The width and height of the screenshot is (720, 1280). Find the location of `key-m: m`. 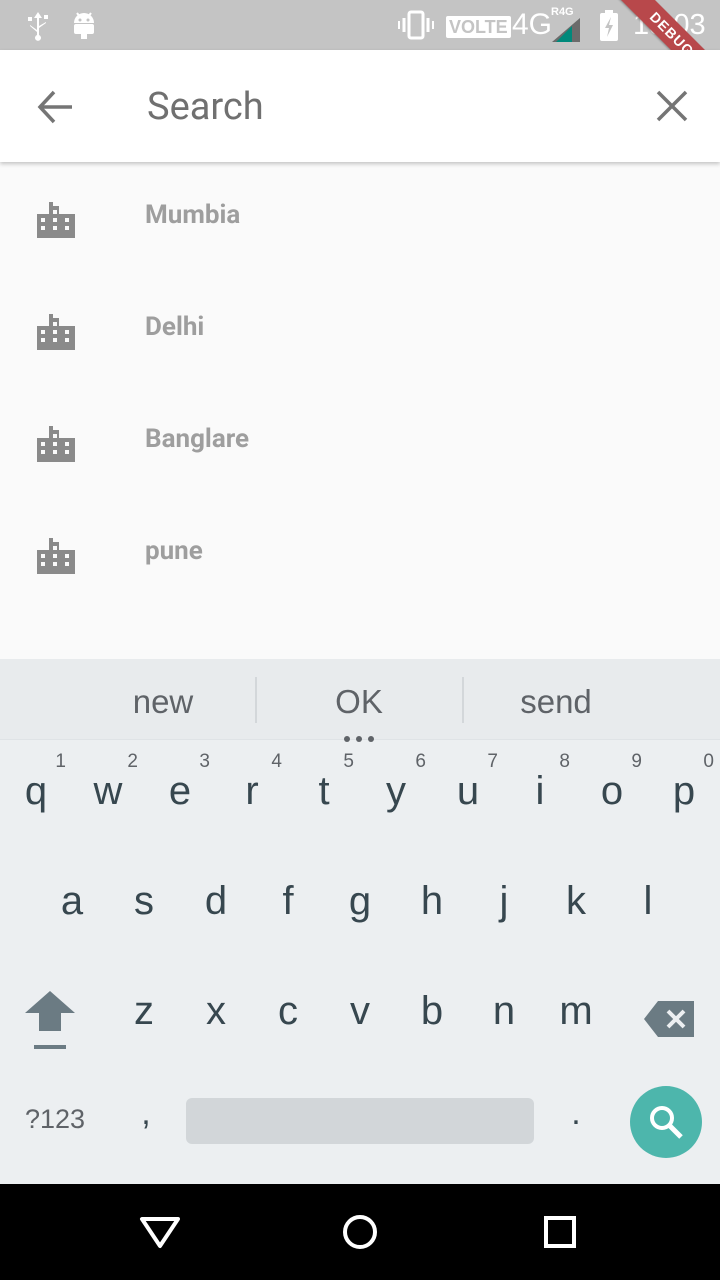

key-m: m is located at coordinates (576, 1019).